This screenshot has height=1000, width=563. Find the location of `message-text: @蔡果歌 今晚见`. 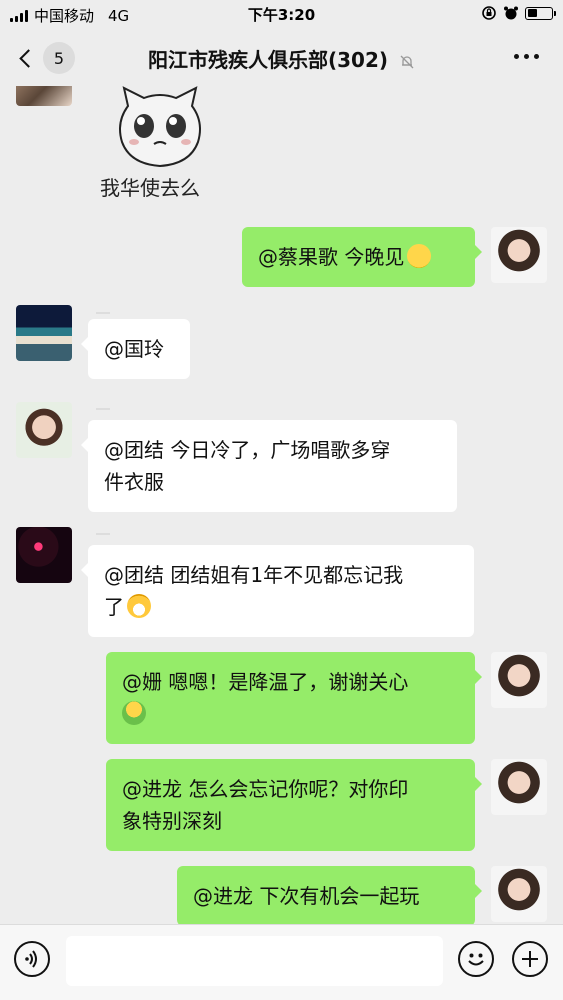

message-text: @蔡果歌 今晚见 is located at coordinates (331, 257).